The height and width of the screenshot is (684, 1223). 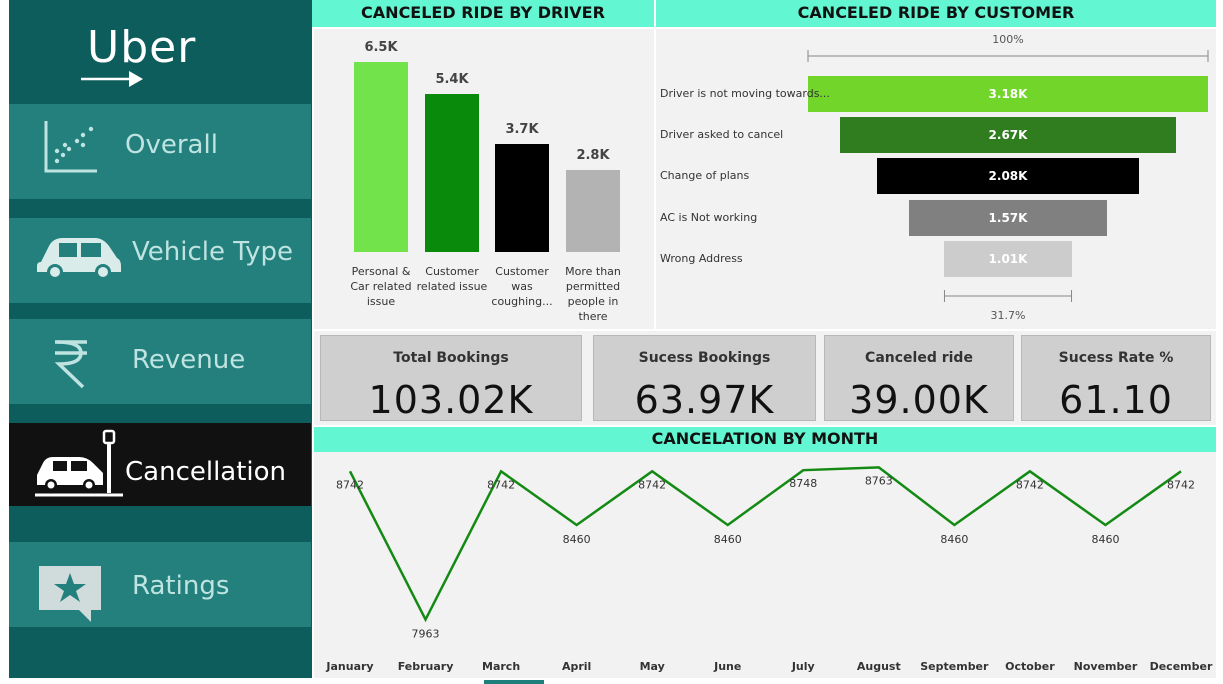 I want to click on arrow-right-icon, so click(x=112, y=79).